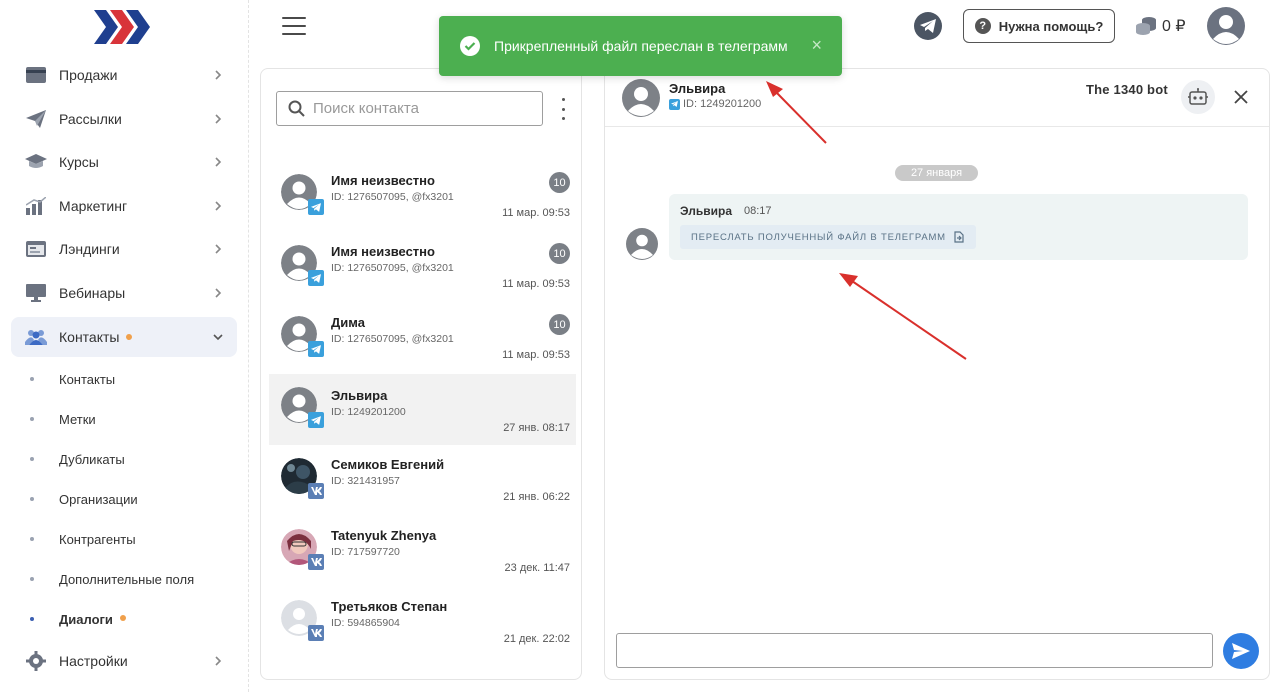 The image size is (1280, 692). What do you see at coordinates (536, 497) in the screenshot?
I see `contact-time: 21 янв. 06:22` at bounding box center [536, 497].